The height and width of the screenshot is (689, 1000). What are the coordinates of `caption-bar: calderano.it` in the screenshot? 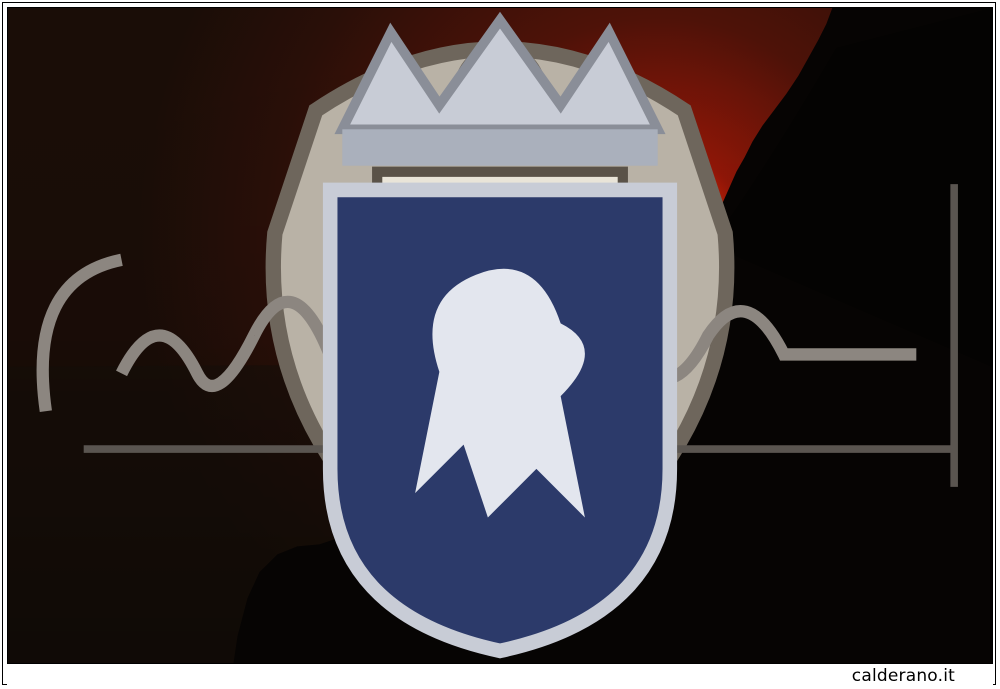 It's located at (500, 676).